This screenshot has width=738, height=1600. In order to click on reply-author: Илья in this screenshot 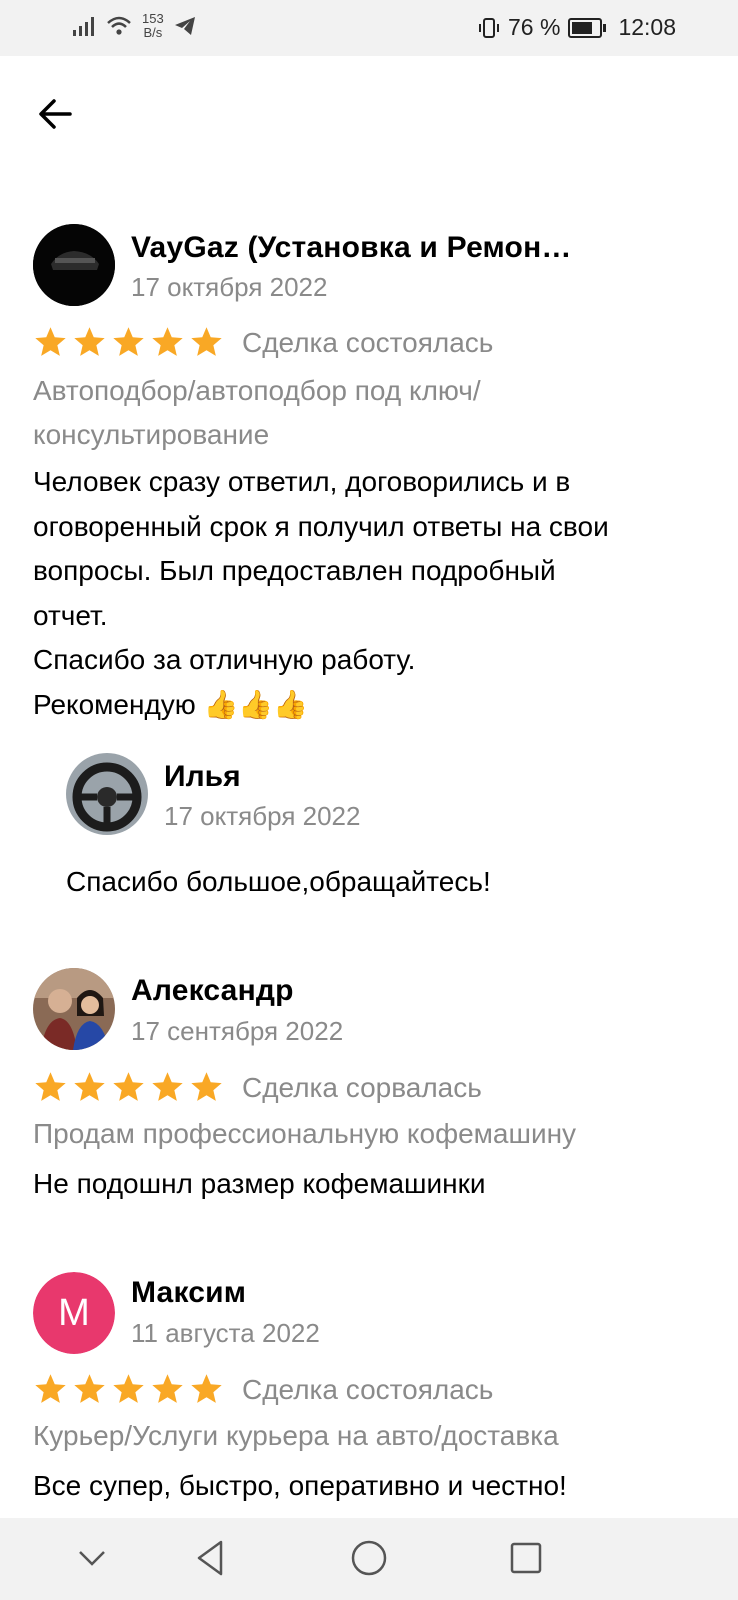, I will do `click(202, 776)`.